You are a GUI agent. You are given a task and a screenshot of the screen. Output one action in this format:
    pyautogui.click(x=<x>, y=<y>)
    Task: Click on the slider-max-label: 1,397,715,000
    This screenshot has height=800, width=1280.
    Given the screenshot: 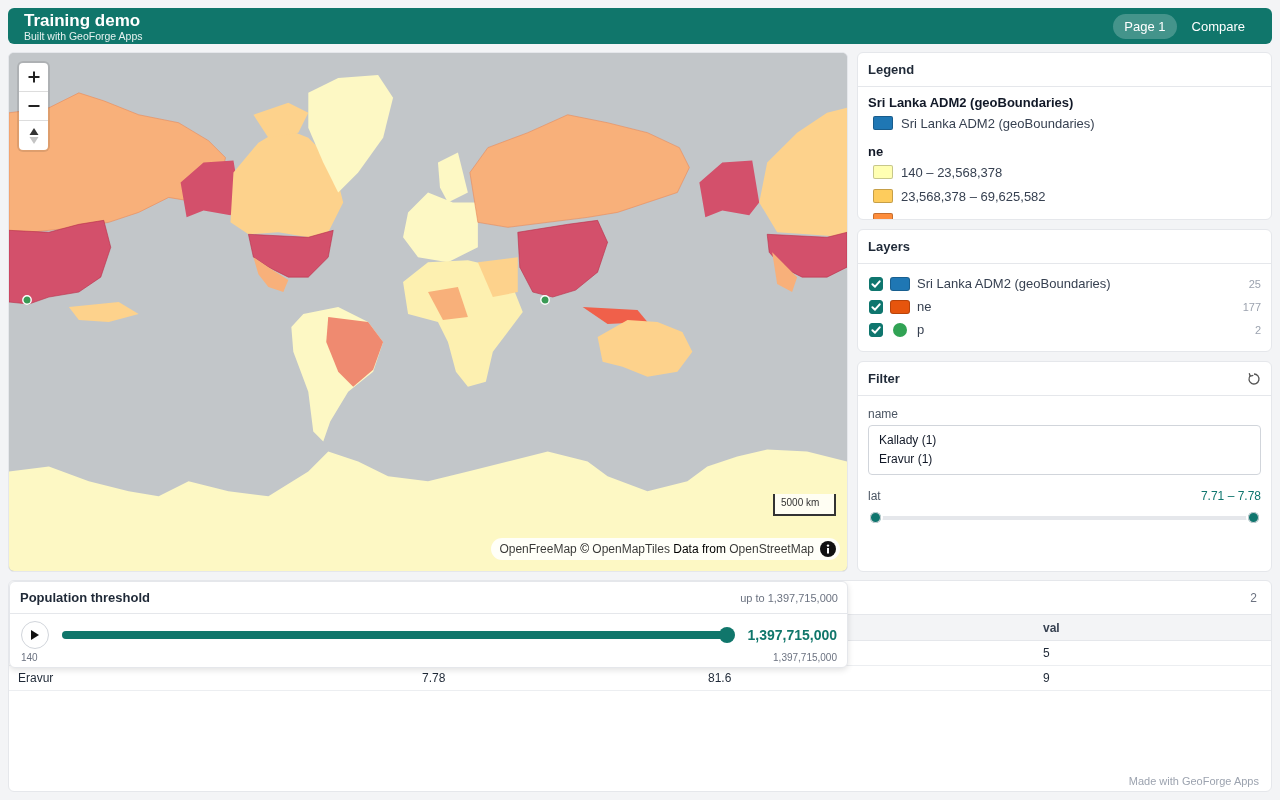 What is the action you would take?
    pyautogui.click(x=805, y=657)
    